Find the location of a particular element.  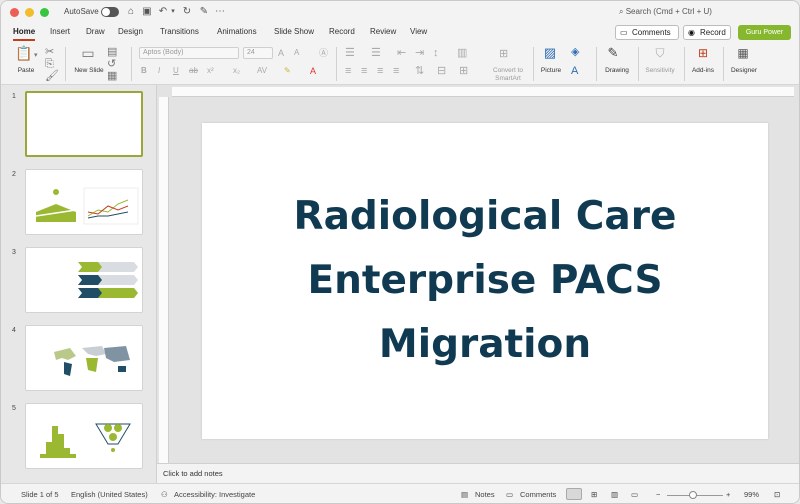

font-name-select: Aptos (Body) is located at coordinates (189, 53).